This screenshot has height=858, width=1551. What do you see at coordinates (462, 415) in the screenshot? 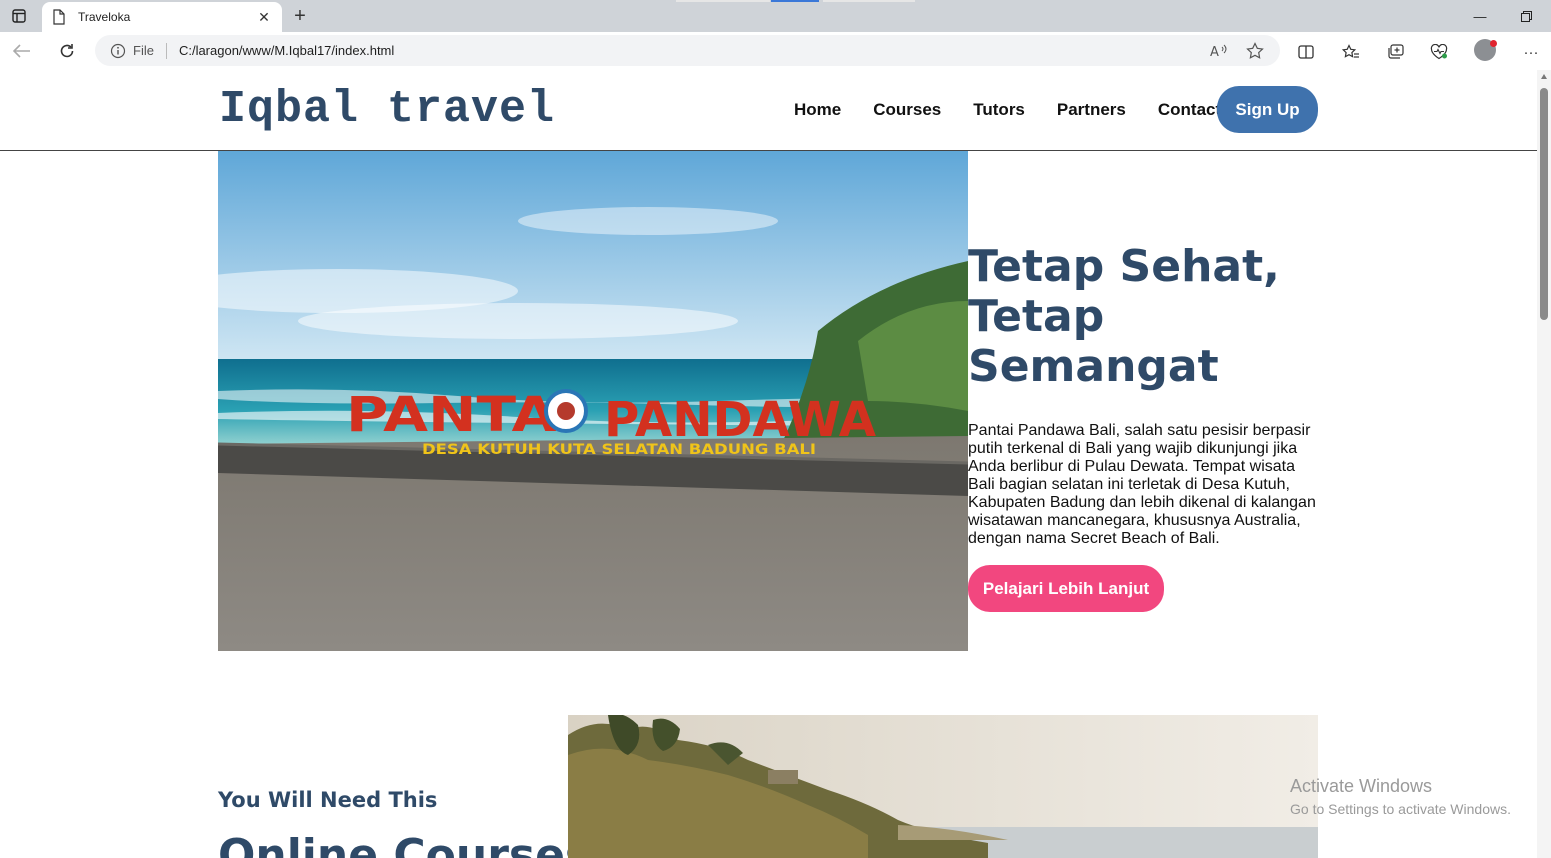
I see `sign-pantai: PANTAI` at bounding box center [462, 415].